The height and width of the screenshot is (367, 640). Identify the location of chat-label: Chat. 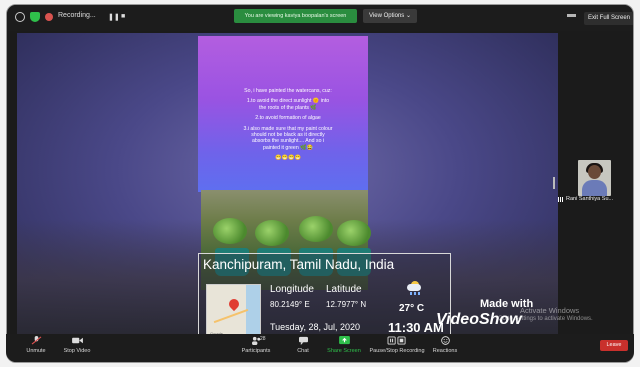
(303, 351).